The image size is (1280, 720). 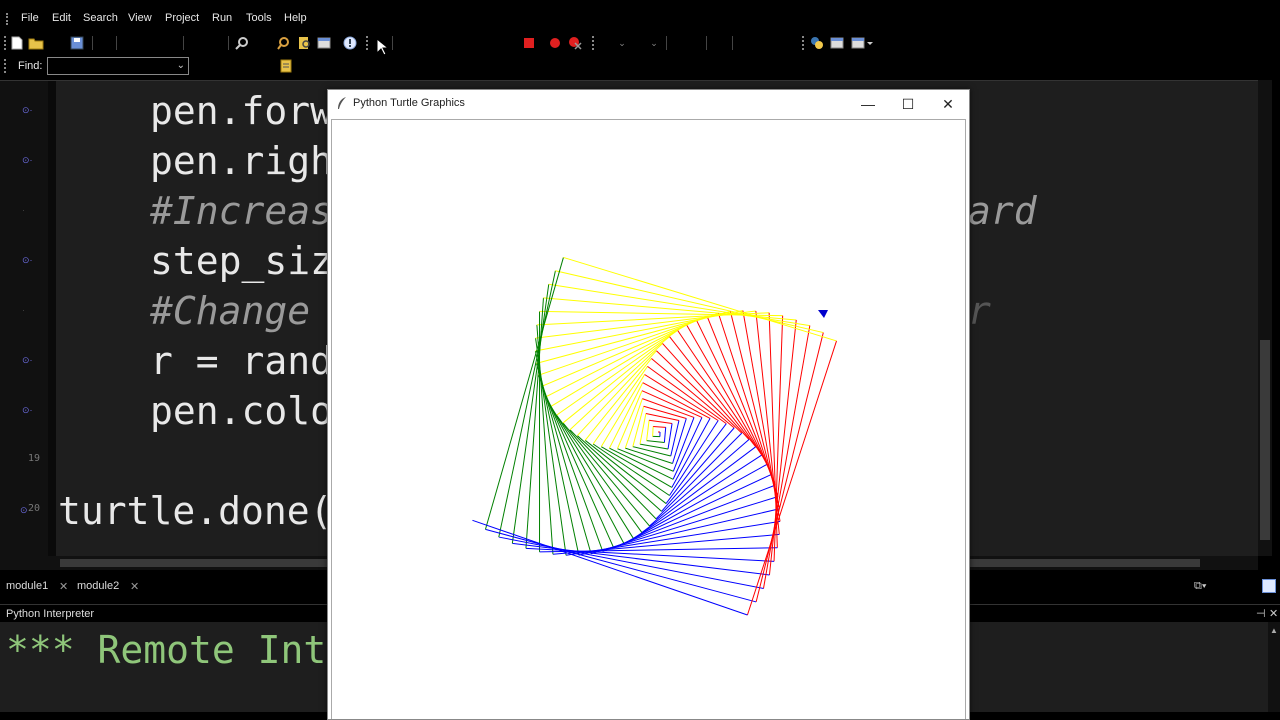 I want to click on menu-view: View, so click(x=140, y=18).